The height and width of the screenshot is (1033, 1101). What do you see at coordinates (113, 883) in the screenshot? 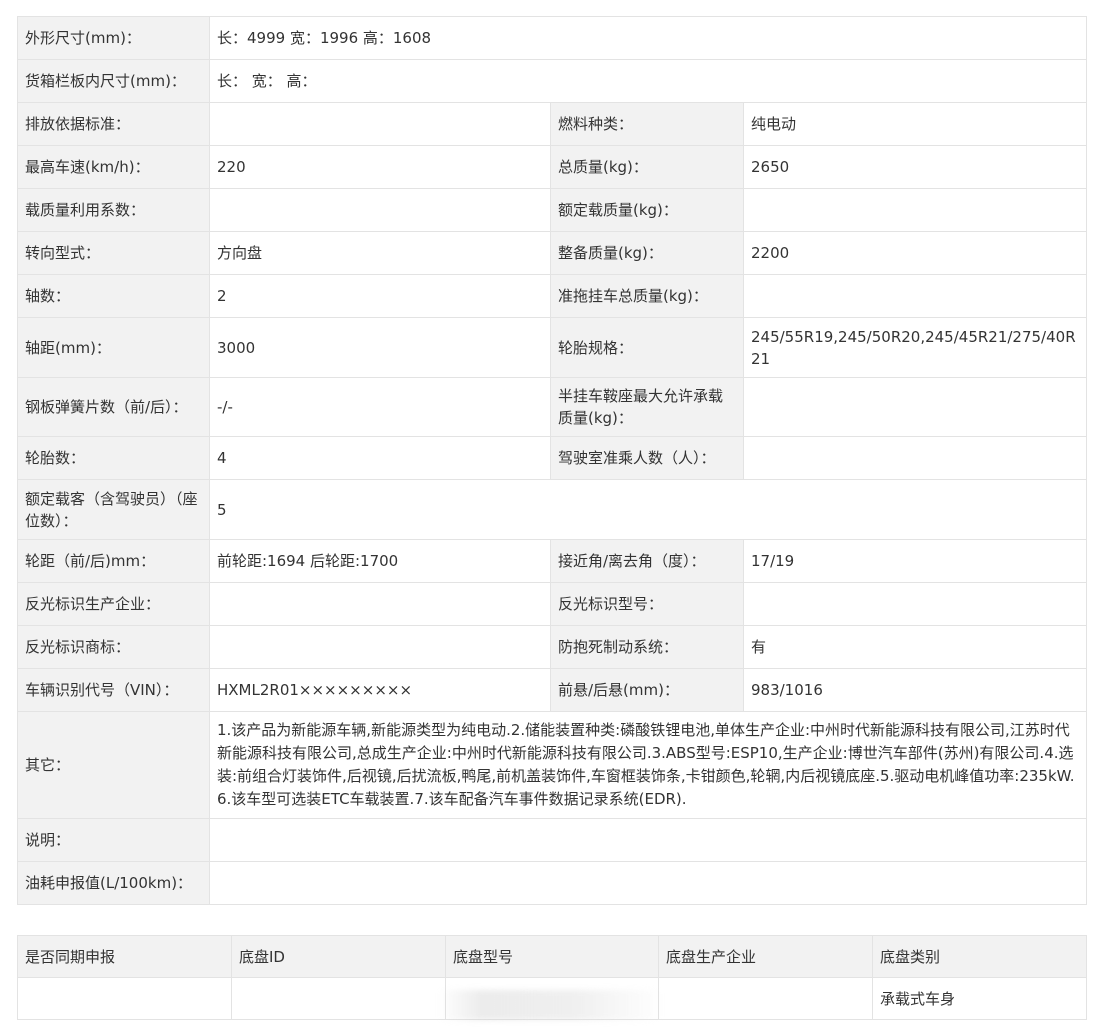
I see `fuel-consumption-label: 油耗申报值(L/100km)：` at bounding box center [113, 883].